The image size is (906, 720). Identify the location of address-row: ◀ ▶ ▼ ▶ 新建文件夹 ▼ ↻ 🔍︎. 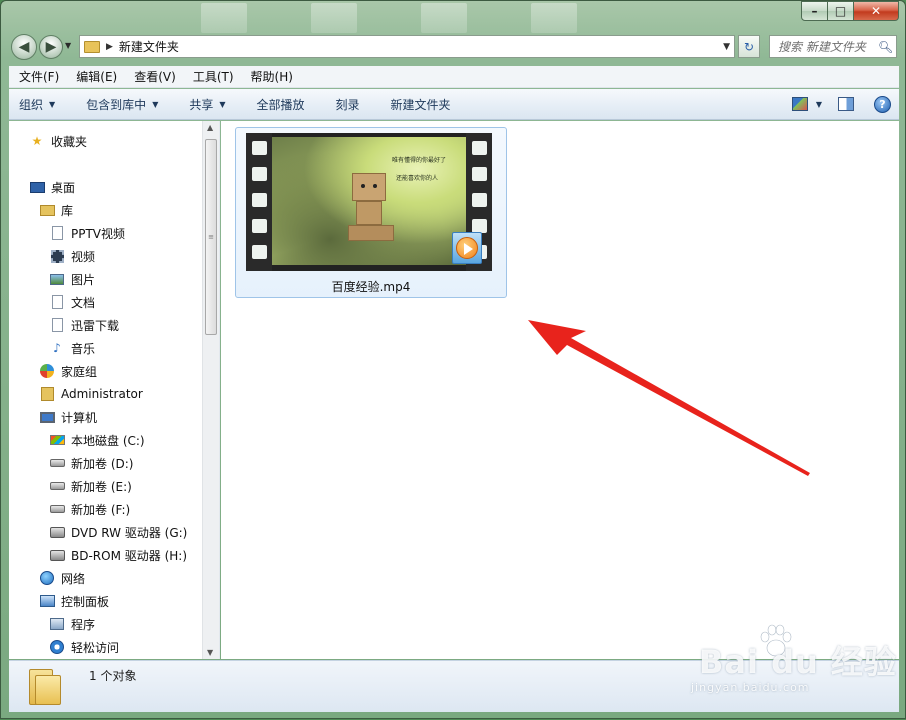
(453, 46).